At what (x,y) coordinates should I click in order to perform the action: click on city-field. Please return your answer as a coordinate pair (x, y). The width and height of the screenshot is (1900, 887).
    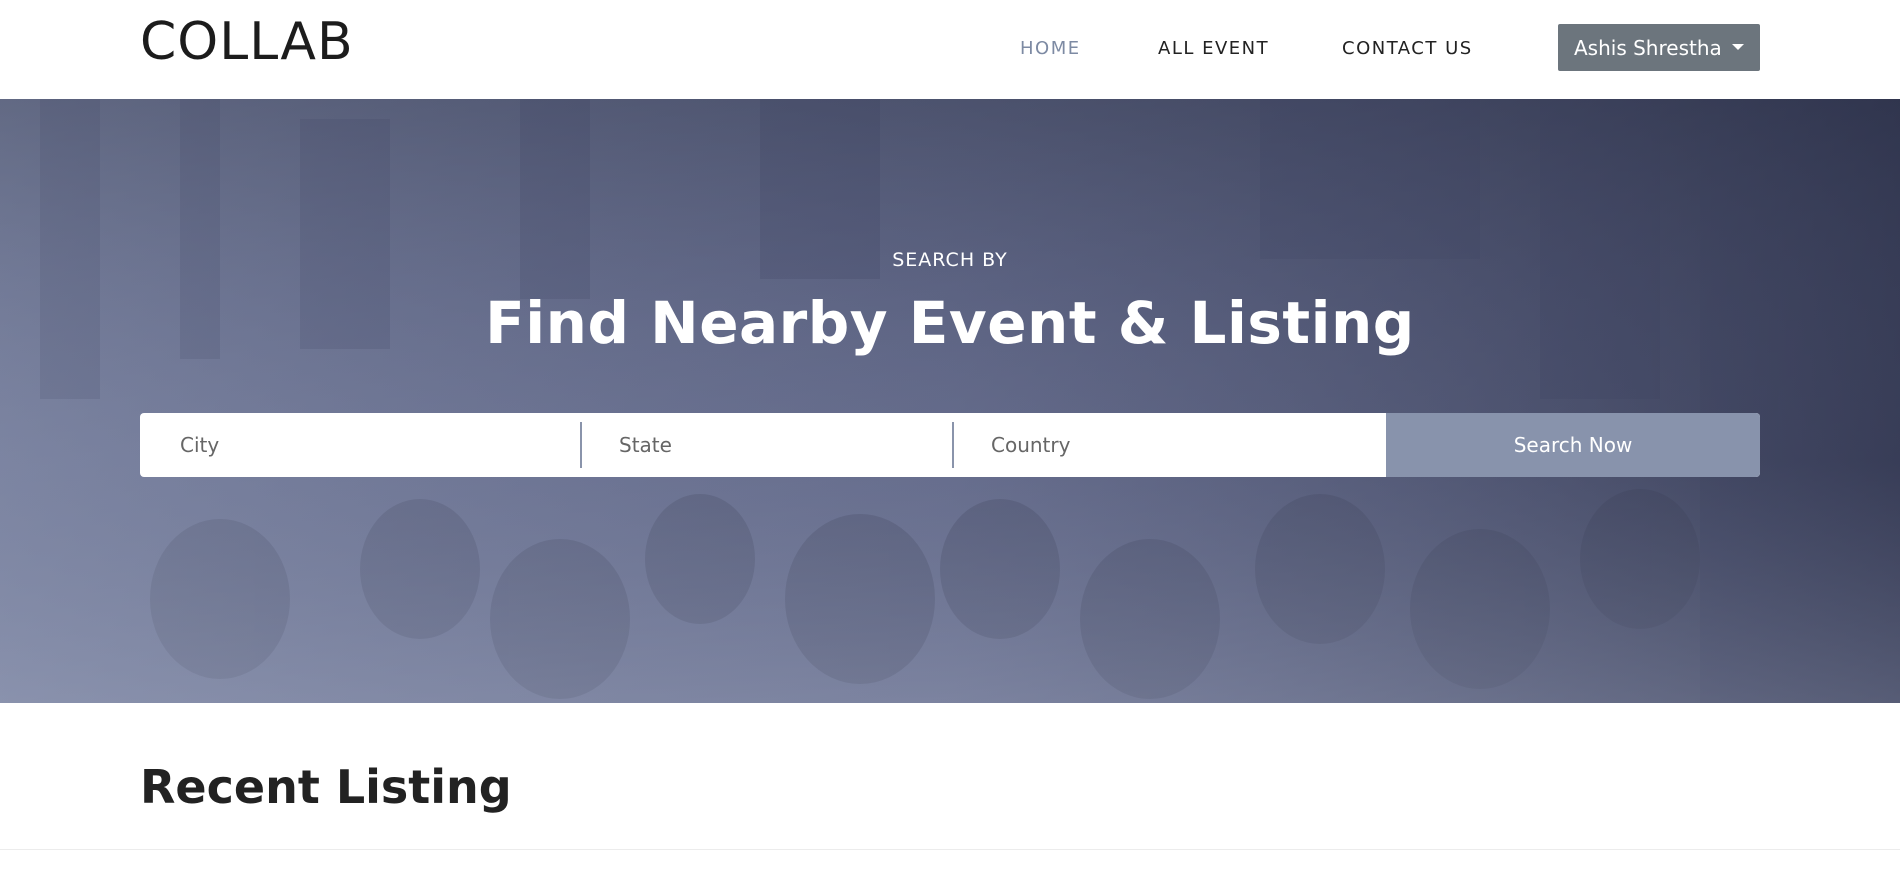
    Looking at the image, I should click on (360, 445).